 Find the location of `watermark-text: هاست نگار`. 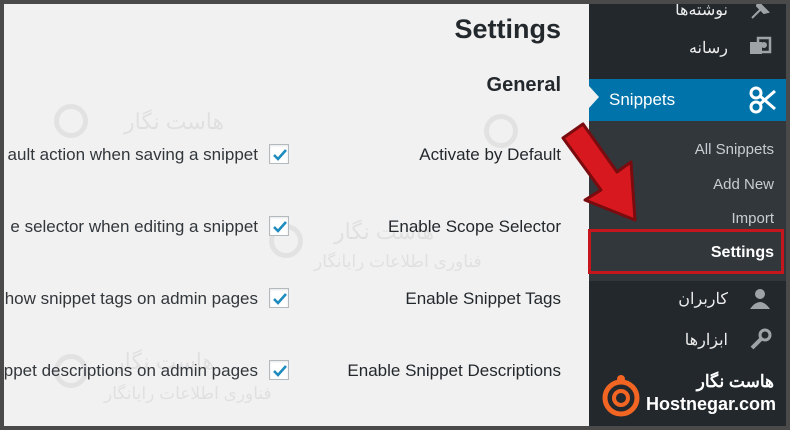

watermark-text: هاست نگار is located at coordinates (174, 121).